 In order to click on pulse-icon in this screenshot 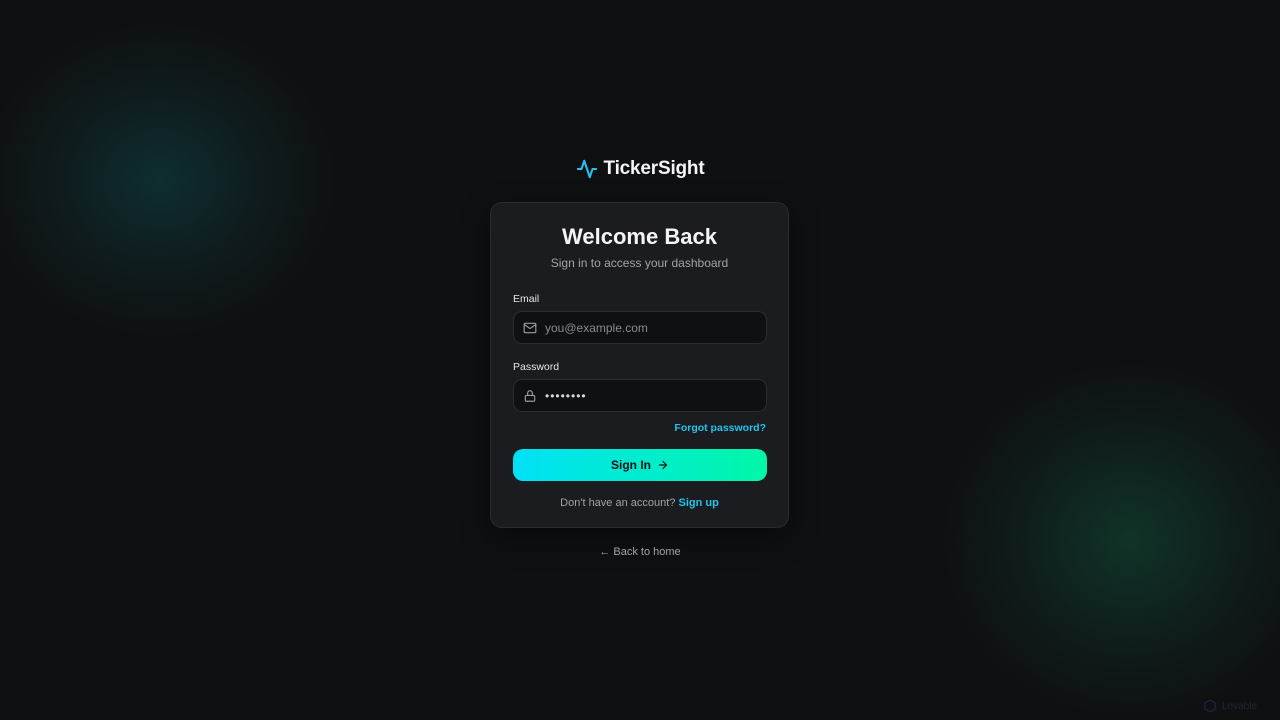, I will do `click(587, 169)`.